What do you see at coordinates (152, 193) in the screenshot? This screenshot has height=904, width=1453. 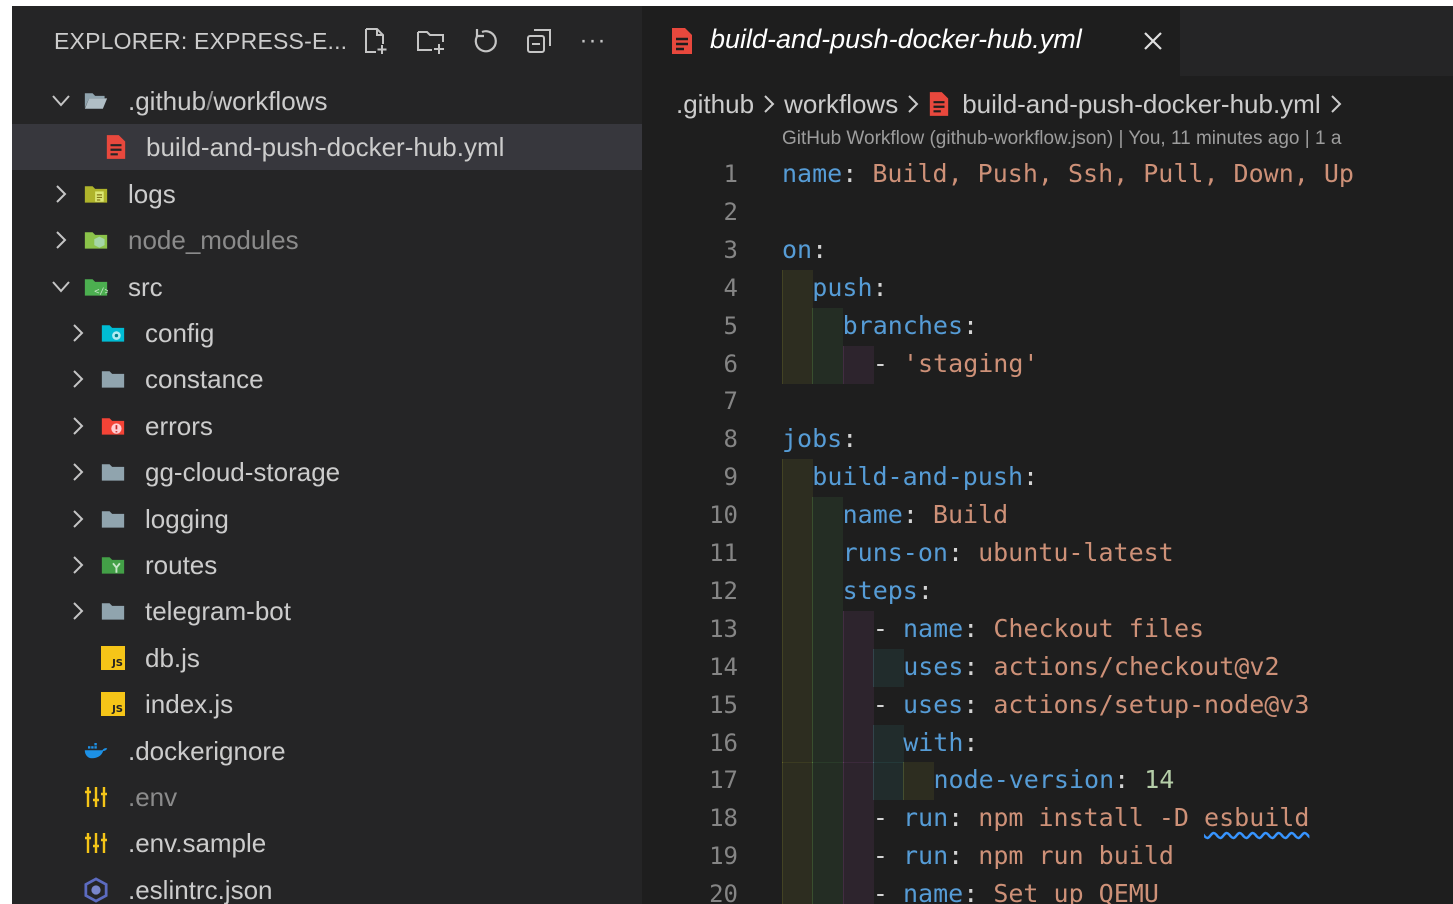 I see `tree-item-label: logs` at bounding box center [152, 193].